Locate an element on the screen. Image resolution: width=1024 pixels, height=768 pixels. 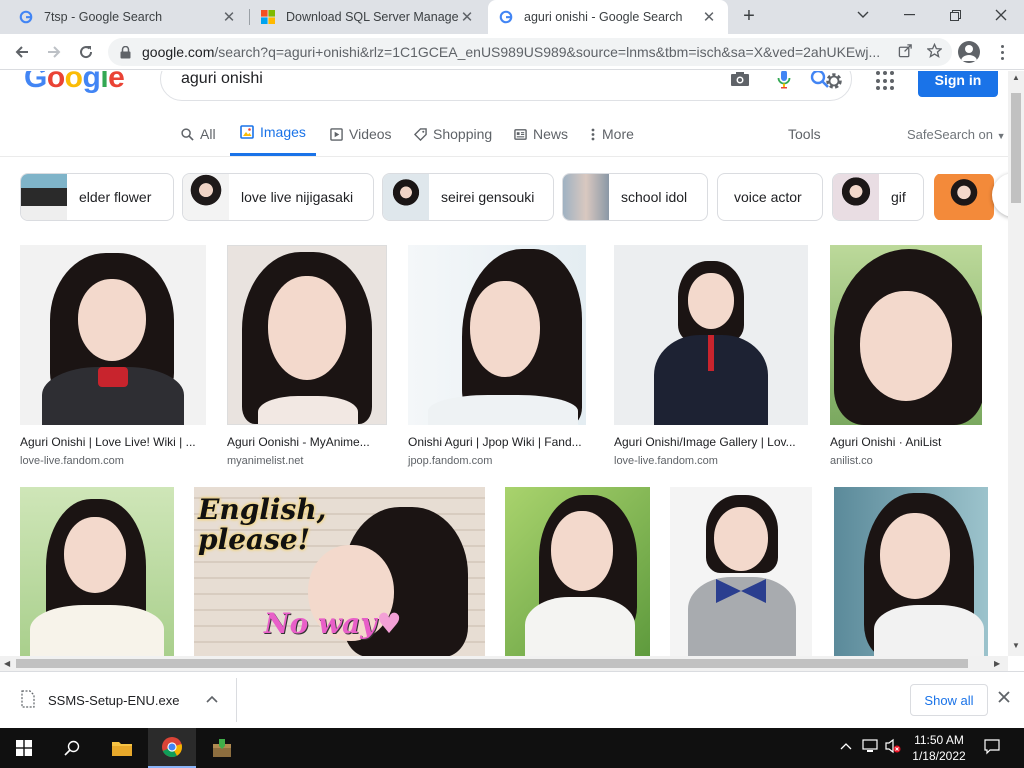
windows-taskbar: 11:50 AM 1/18/2022 is located at coordinates (512, 748).